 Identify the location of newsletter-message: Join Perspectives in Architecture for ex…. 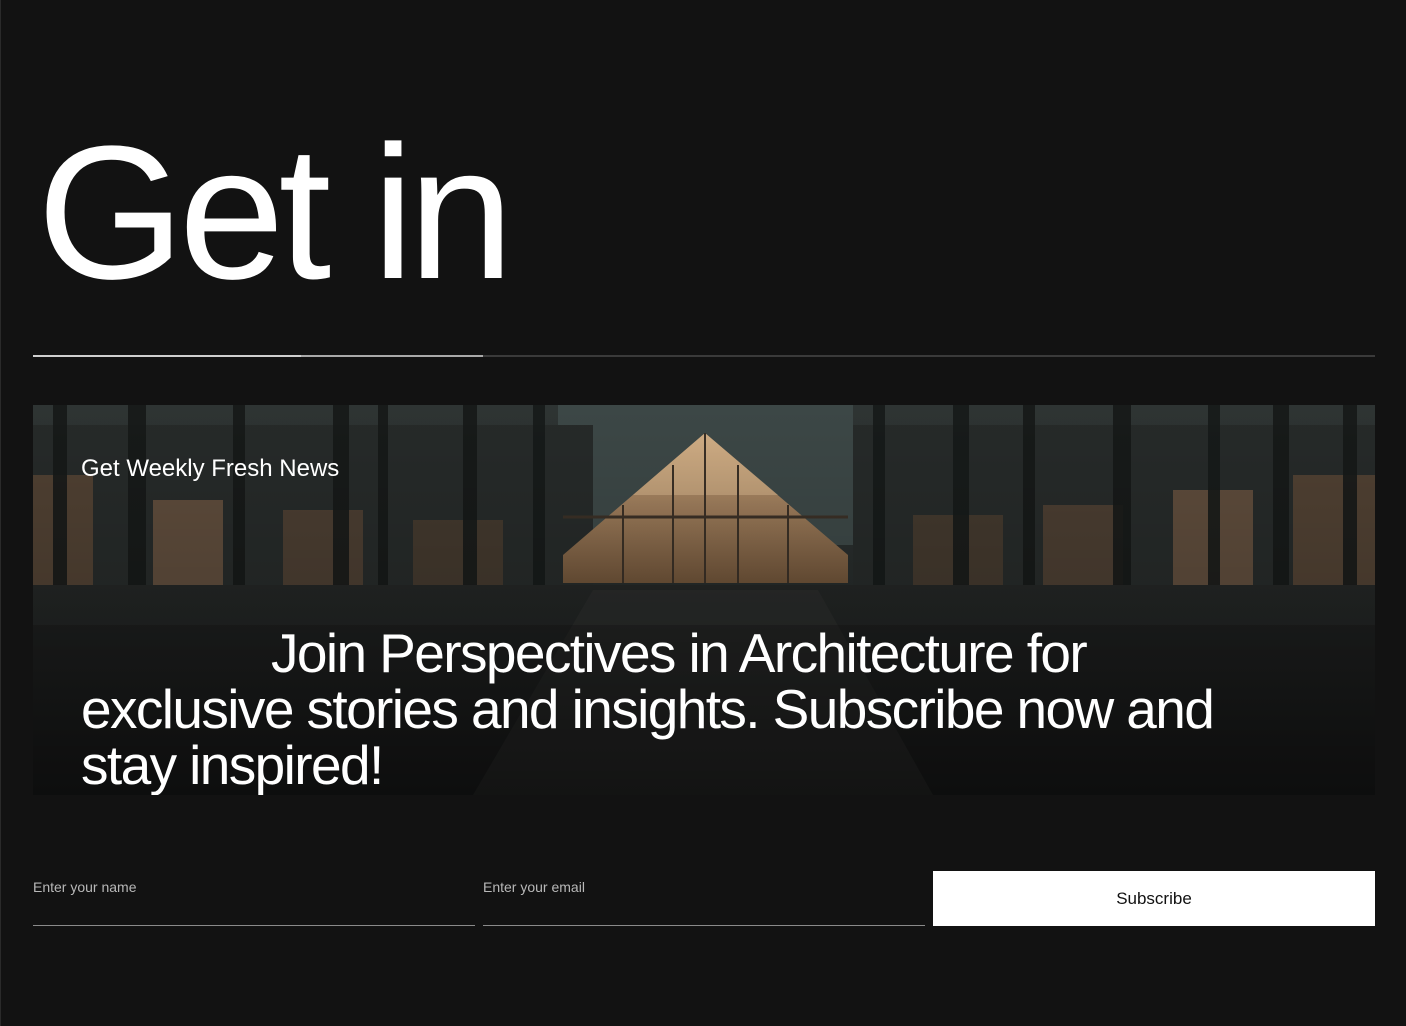
(648, 708).